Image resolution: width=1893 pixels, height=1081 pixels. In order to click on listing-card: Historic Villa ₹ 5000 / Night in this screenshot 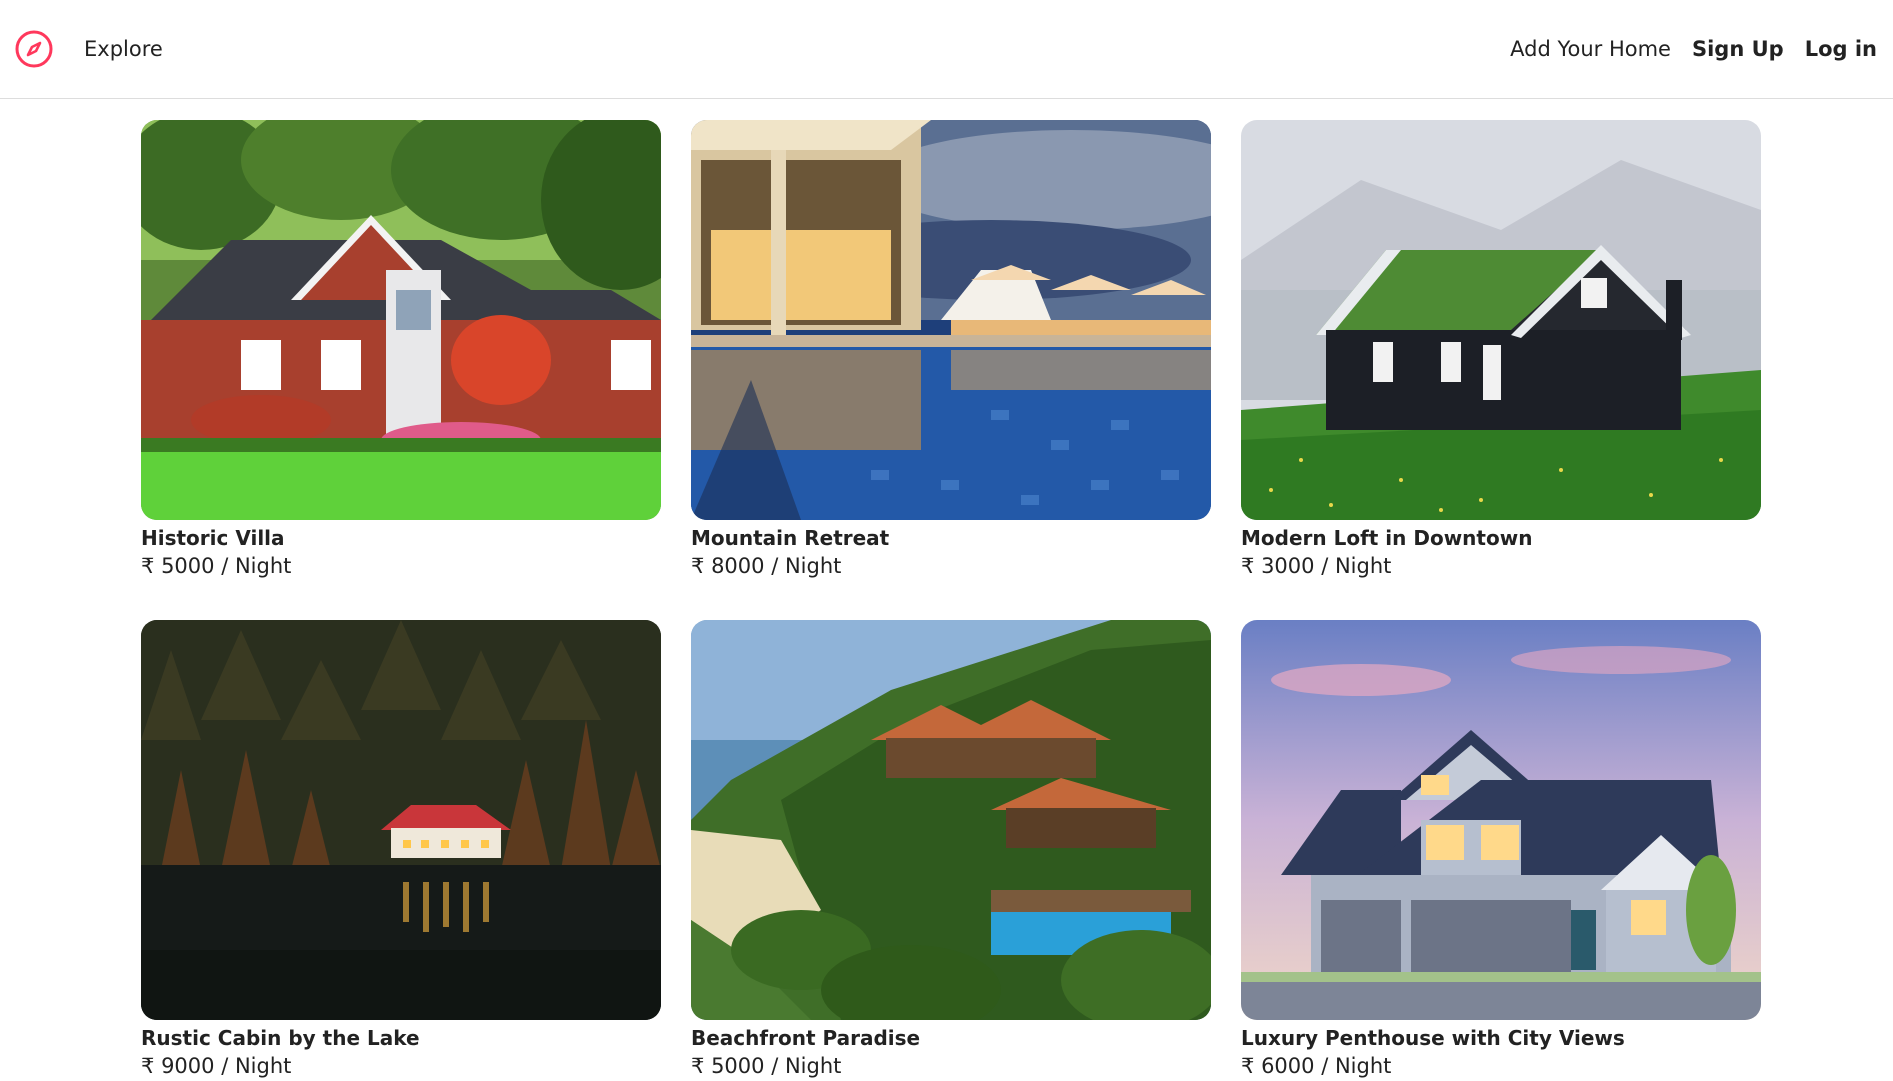, I will do `click(401, 349)`.